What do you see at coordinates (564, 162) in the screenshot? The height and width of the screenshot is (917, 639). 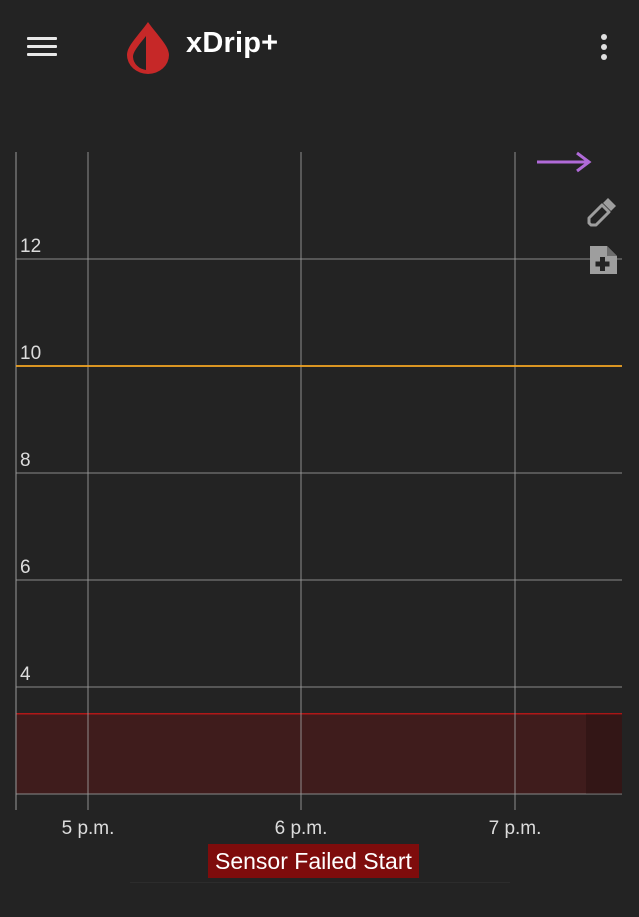 I see `arrow-right-icon` at bounding box center [564, 162].